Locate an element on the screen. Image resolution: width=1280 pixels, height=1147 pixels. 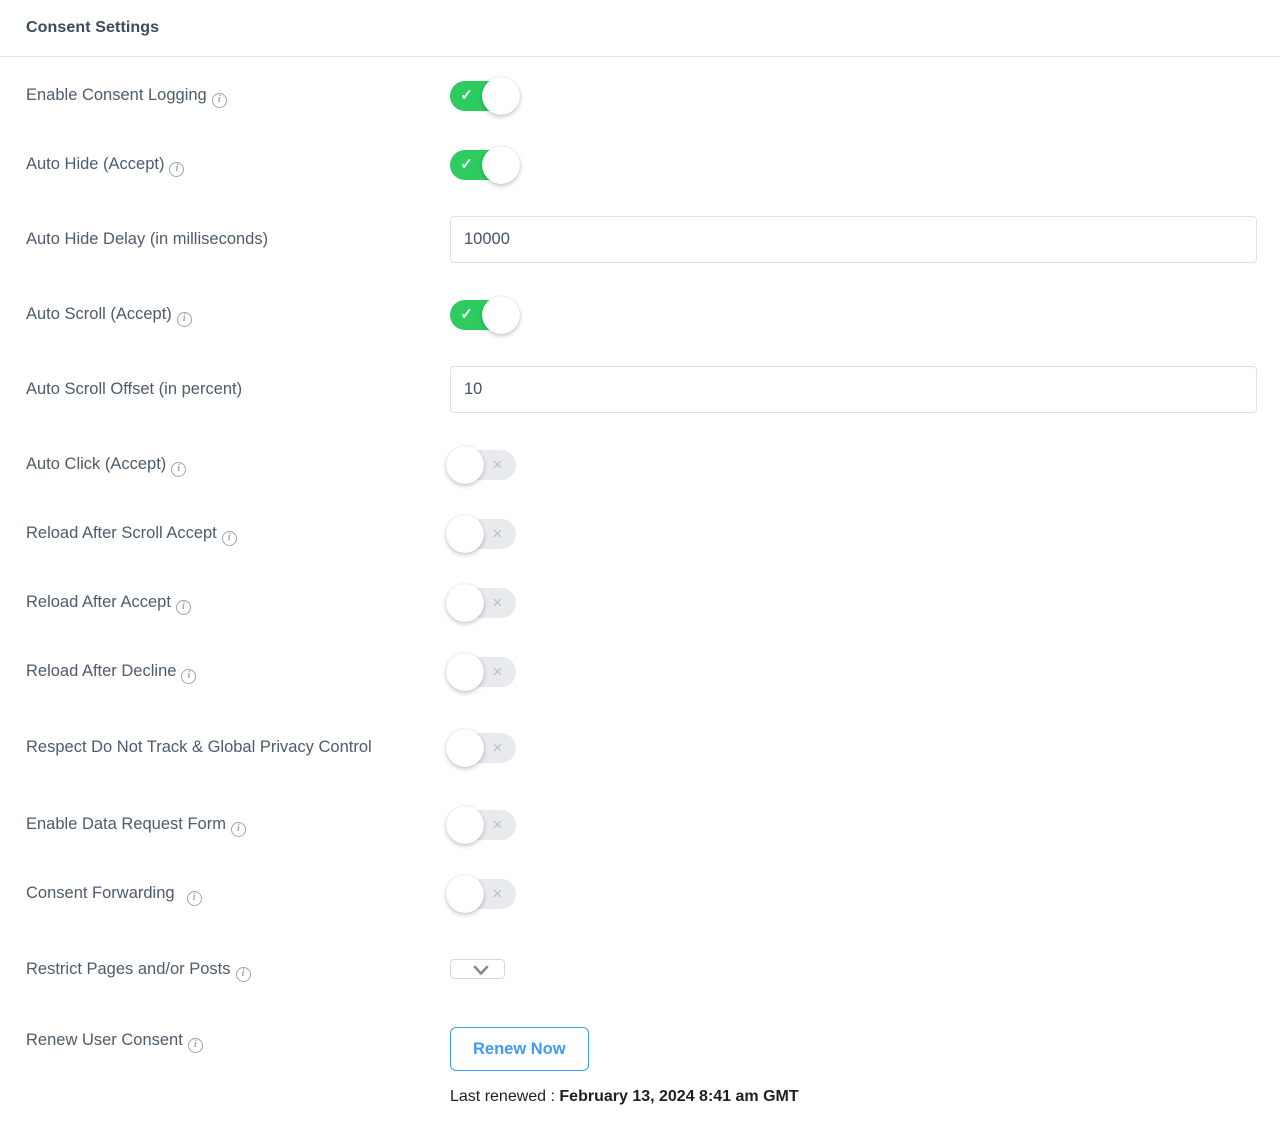
label-consent-forwarding: Consent Forwarding is located at coordinates (100, 893).